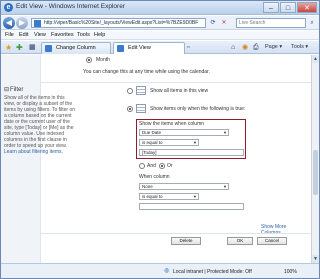 The height and width of the screenshot is (279, 320). Describe the element at coordinates (83, 35) in the screenshot. I see `menu-tools: Tools` at that location.